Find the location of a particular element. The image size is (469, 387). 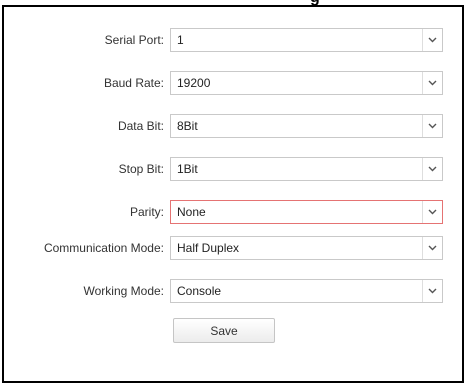

parity-label: Parity: is located at coordinates (146, 212).